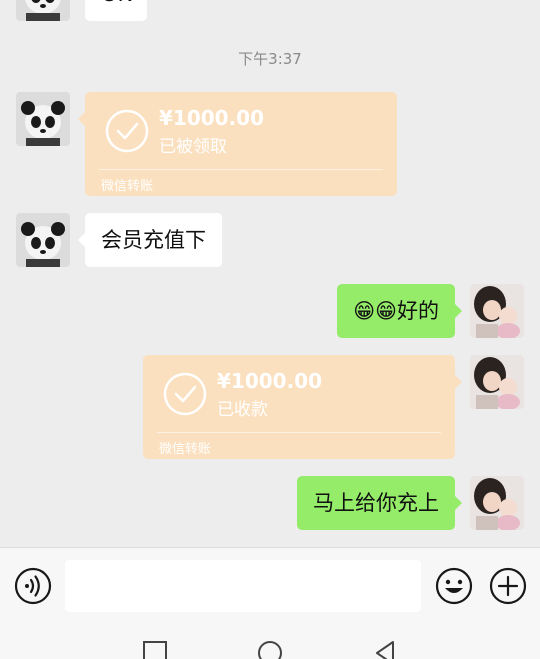 The width and height of the screenshot is (540, 659). Describe the element at coordinates (385, 649) in the screenshot. I see `triangle-back-icon` at that location.